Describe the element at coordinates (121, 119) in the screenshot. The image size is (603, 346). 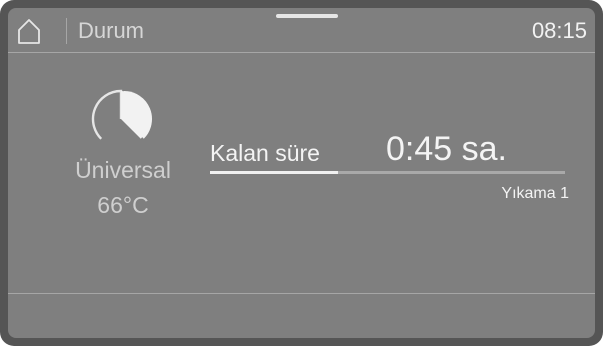
I see `pie-chart-icon` at that location.